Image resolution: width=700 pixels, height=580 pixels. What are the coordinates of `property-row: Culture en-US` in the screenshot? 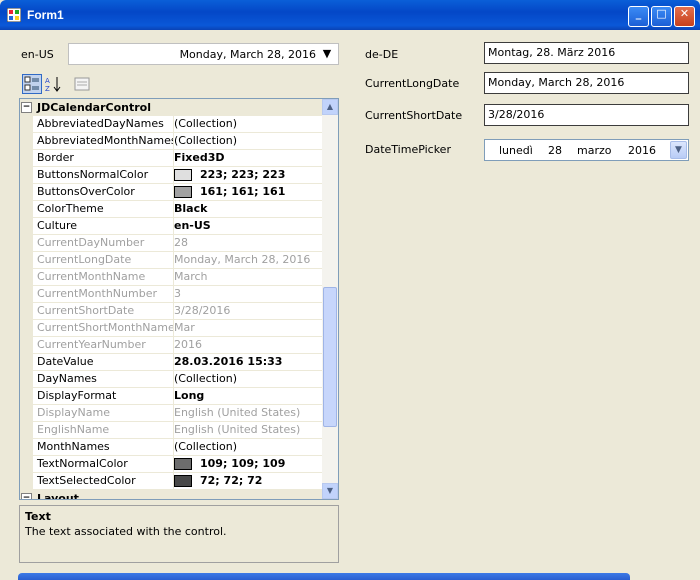 It's located at (171, 226).